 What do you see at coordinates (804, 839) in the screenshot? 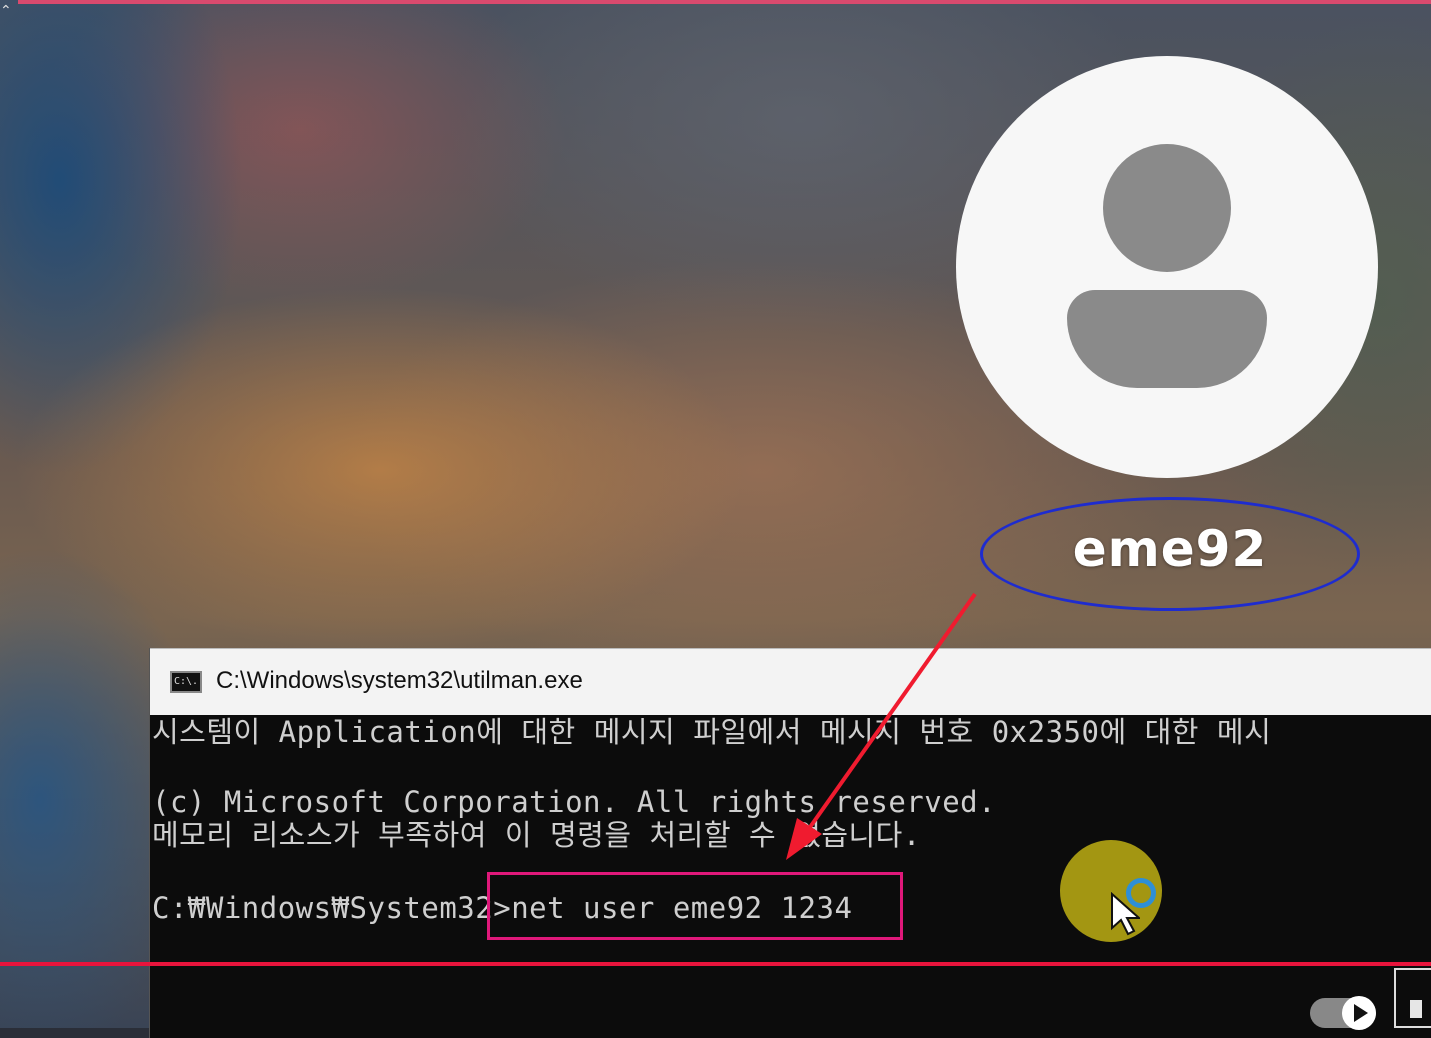
I see `arrow-head` at bounding box center [804, 839].